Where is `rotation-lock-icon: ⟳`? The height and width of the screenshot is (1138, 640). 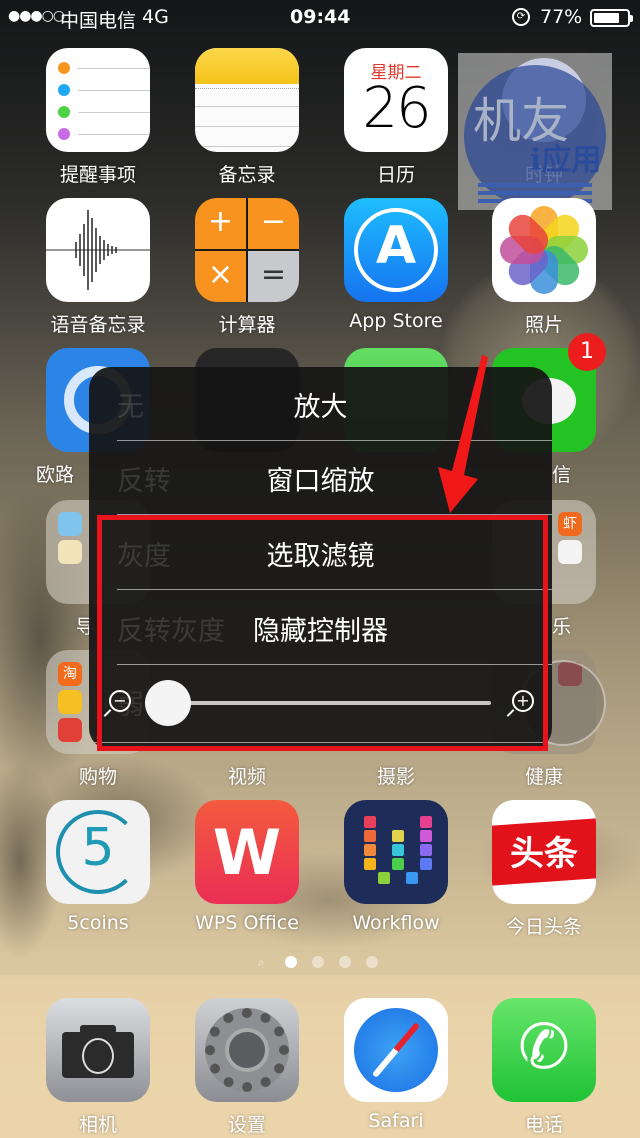
rotation-lock-icon: ⟳ is located at coordinates (521, 17).